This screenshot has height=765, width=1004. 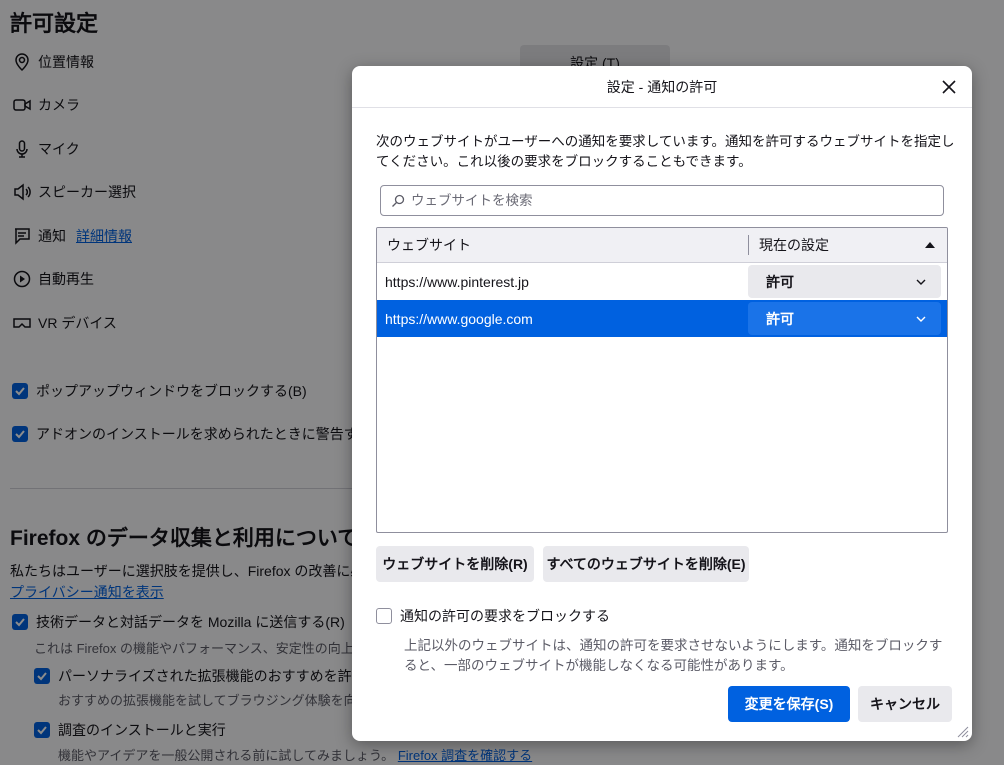 I want to click on block-requests-checkbox: 通知の許可の要求をブロックする, so click(x=493, y=616).